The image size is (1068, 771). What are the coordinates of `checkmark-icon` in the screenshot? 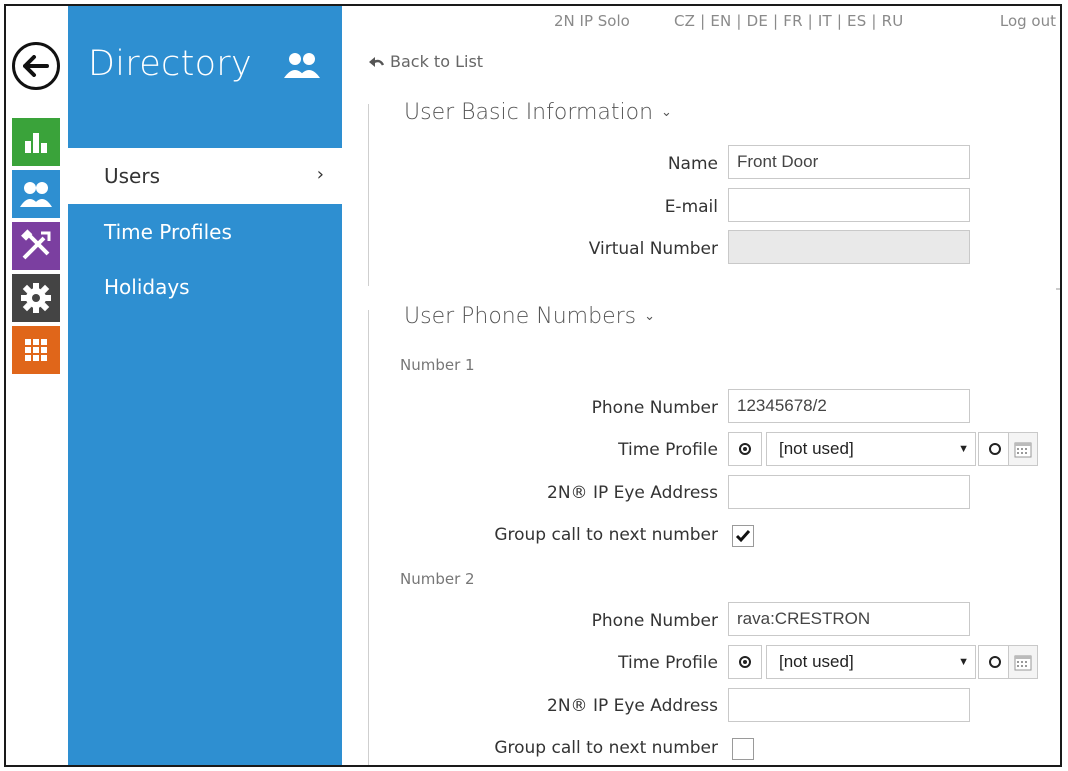 It's located at (743, 536).